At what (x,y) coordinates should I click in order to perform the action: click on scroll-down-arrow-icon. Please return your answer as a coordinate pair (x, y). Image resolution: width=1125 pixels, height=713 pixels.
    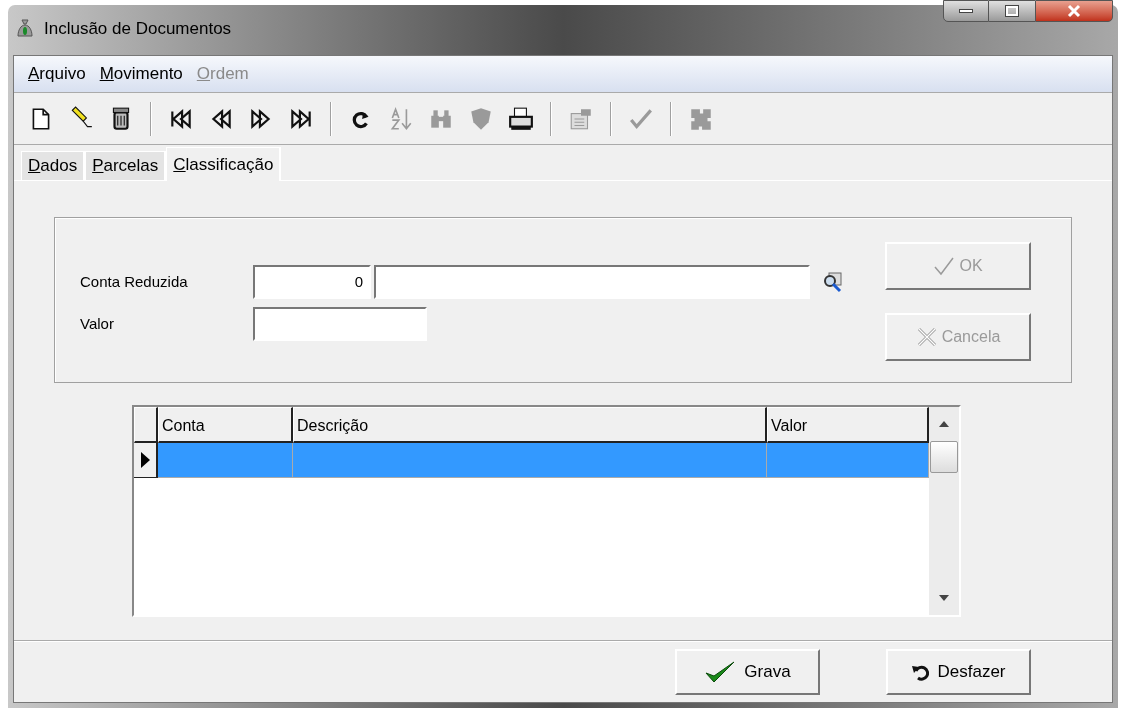
    Looking at the image, I should click on (944, 598).